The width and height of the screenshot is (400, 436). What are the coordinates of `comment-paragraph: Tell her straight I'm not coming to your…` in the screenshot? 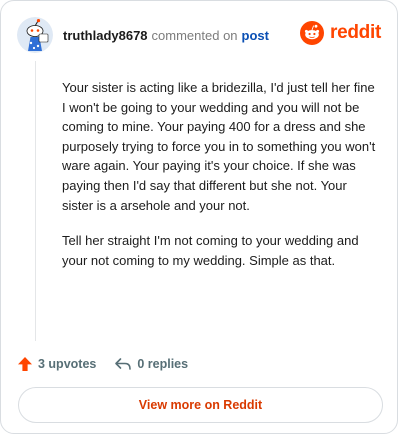 It's located at (210, 250).